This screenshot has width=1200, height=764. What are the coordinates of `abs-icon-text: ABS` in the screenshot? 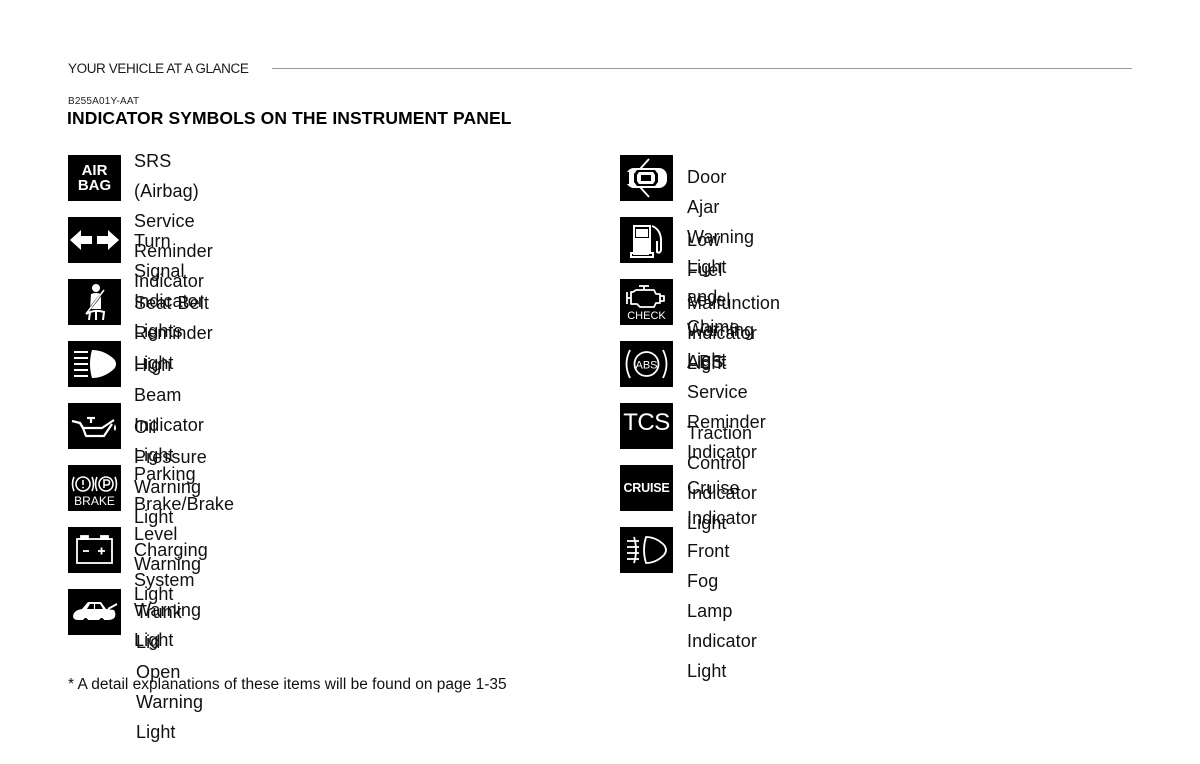 It's located at (646, 366).